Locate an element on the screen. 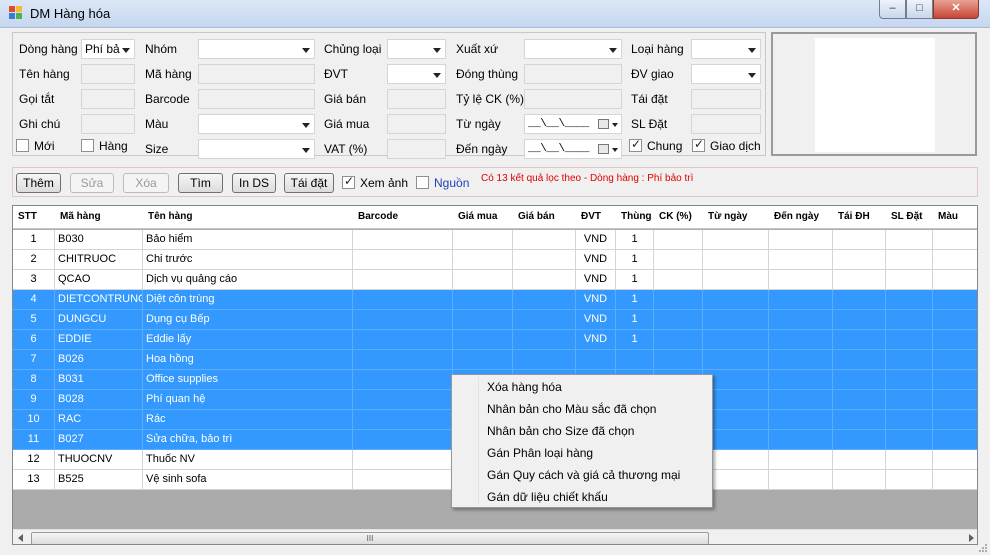 This screenshot has height=555, width=990. edit-button: Sửa is located at coordinates (92, 183).